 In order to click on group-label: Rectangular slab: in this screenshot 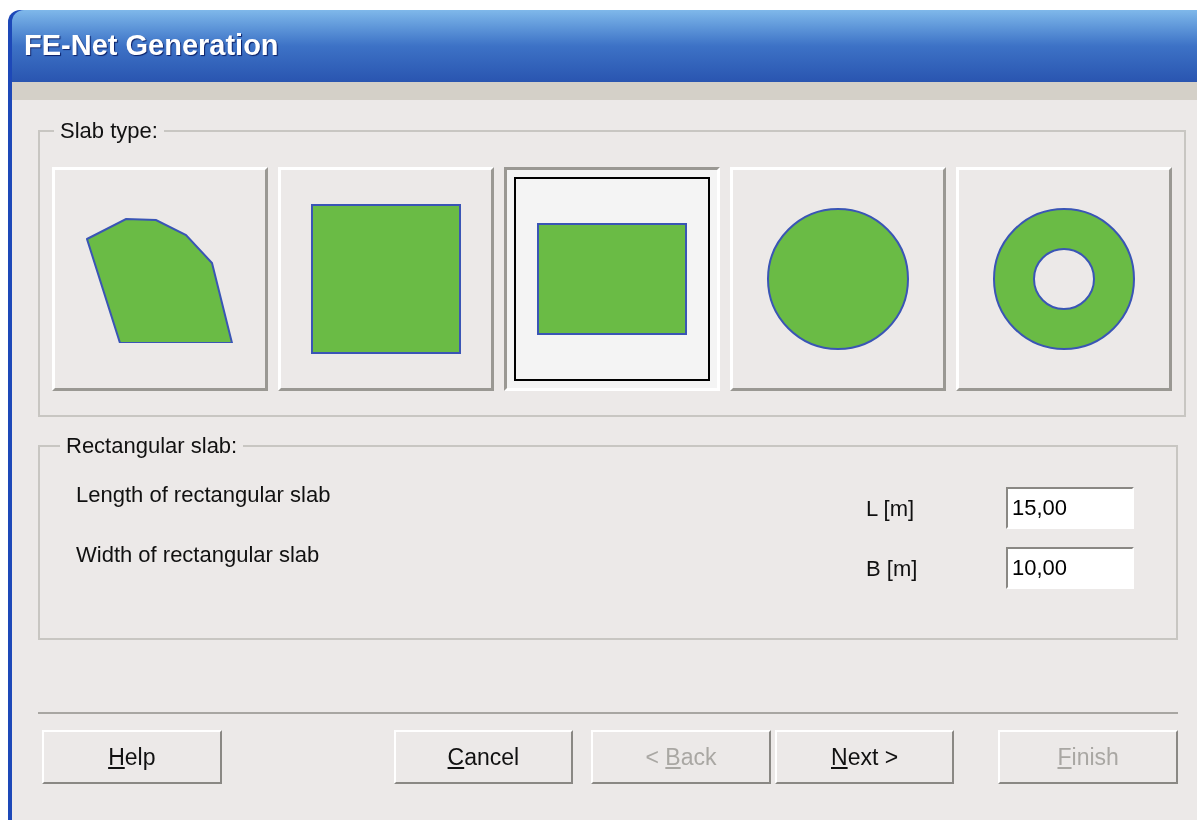, I will do `click(152, 446)`.